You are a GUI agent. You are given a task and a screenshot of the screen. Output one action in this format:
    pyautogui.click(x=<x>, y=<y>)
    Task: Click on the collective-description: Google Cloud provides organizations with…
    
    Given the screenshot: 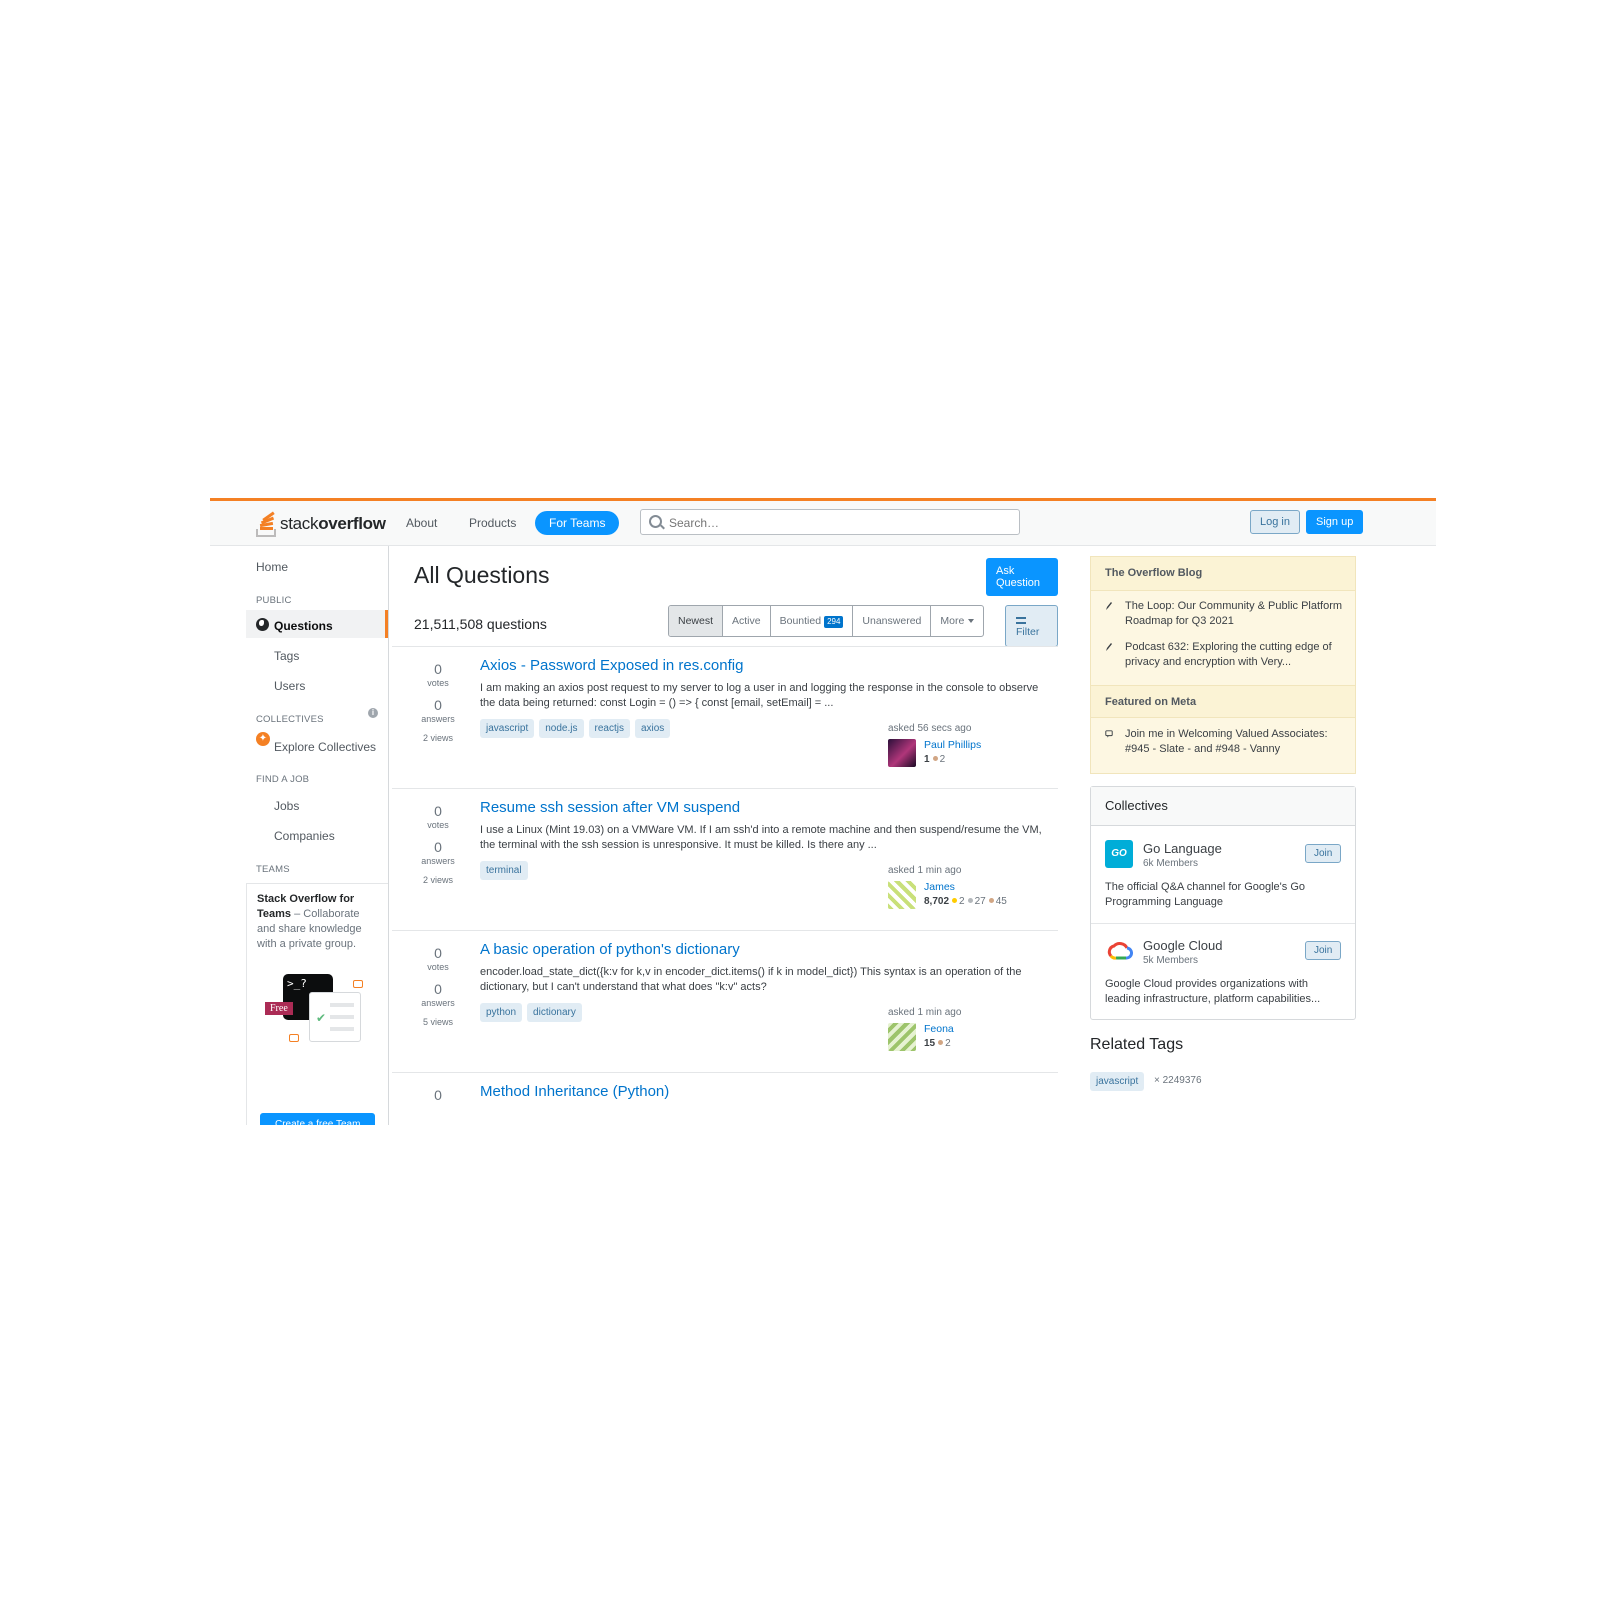 What is the action you would take?
    pyautogui.click(x=1213, y=991)
    